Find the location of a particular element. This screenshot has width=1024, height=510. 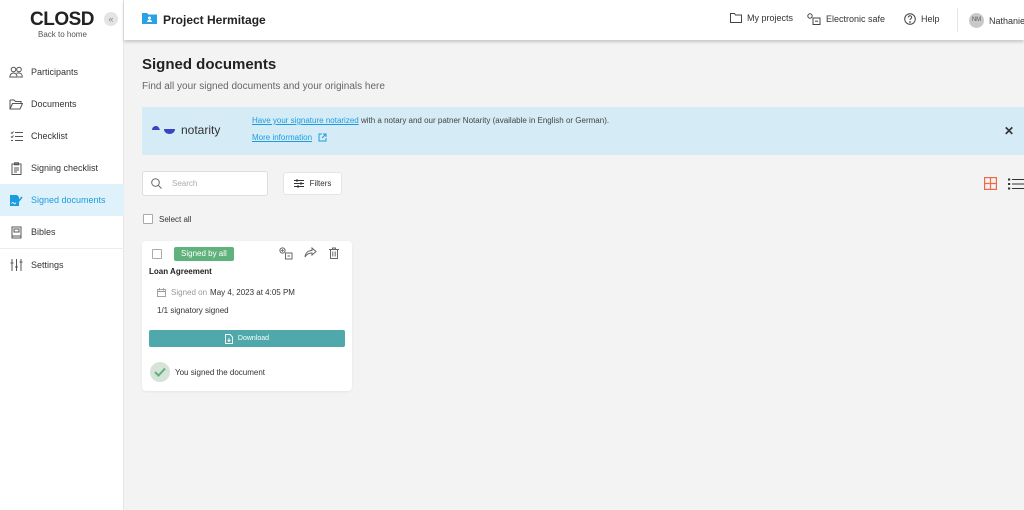

sidebar-item-checklist: Checklist is located at coordinates (62, 136).